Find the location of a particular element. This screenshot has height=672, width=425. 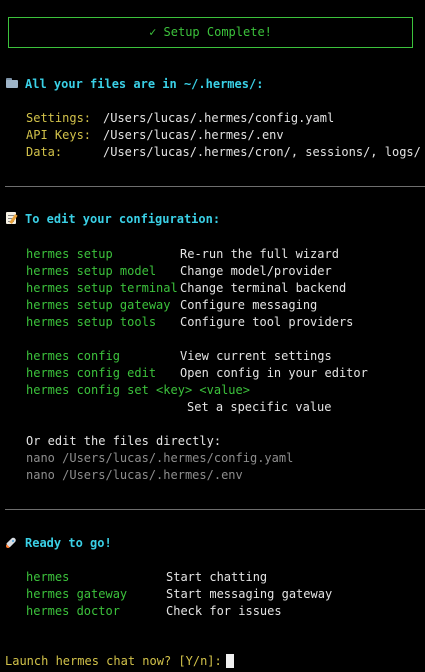

launch-prompt: Launch hermes chat now? [Y/n]: is located at coordinates (119, 661).